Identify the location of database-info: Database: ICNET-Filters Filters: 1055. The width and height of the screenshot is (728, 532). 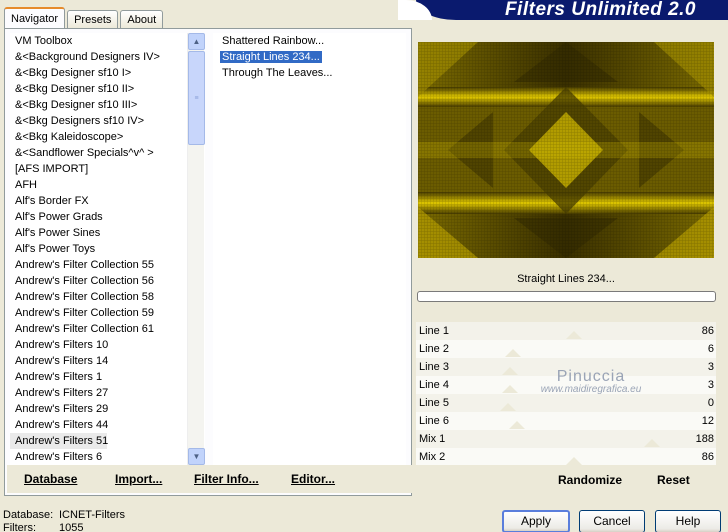
(64, 520).